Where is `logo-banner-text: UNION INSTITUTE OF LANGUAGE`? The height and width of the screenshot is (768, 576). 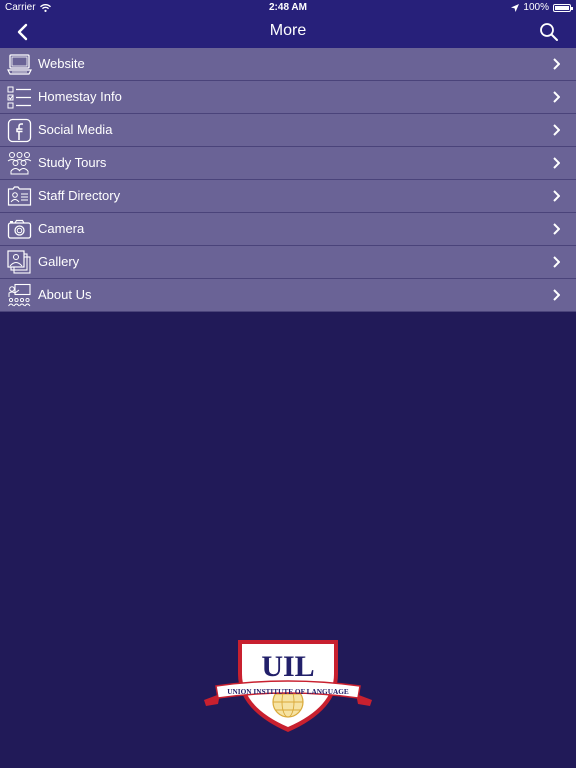
logo-banner-text: UNION INSTITUTE OF LANGUAGE is located at coordinates (288, 691).